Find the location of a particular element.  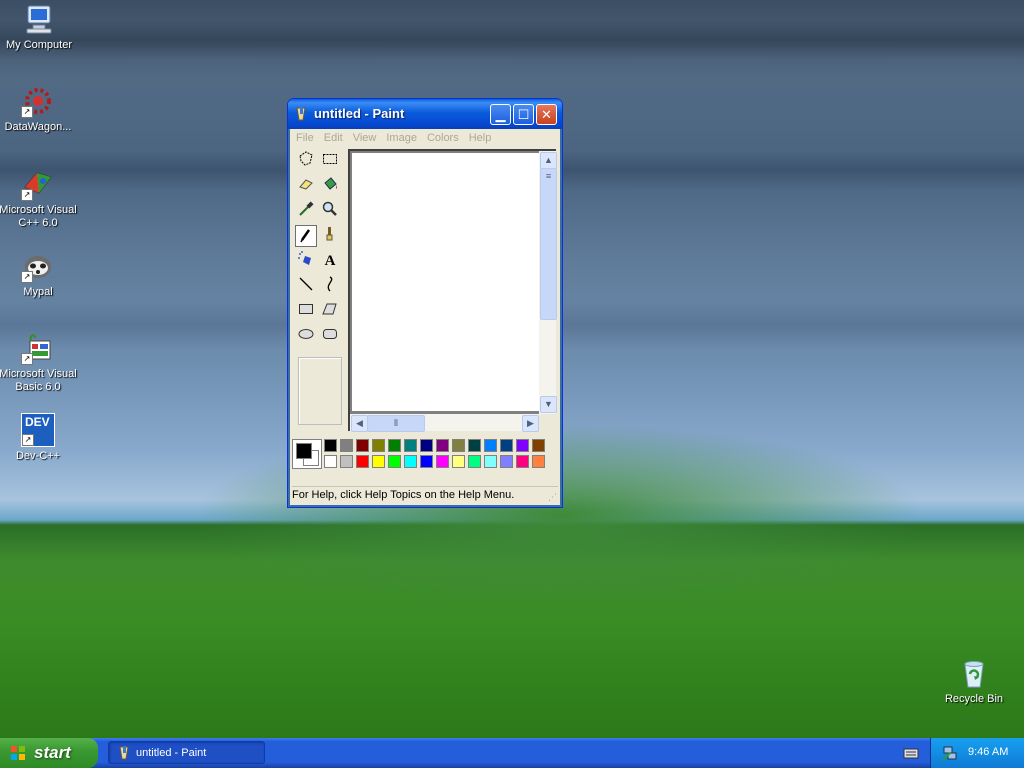

tool-rectangle is located at coordinates (306, 311).